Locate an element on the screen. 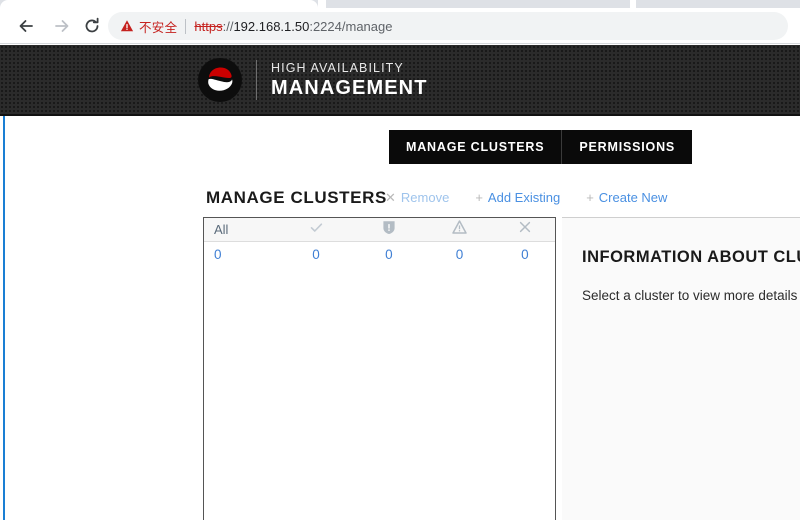 This screenshot has height=520, width=800. url-text: https://192.168.1.50:2224/manage is located at coordinates (293, 26).